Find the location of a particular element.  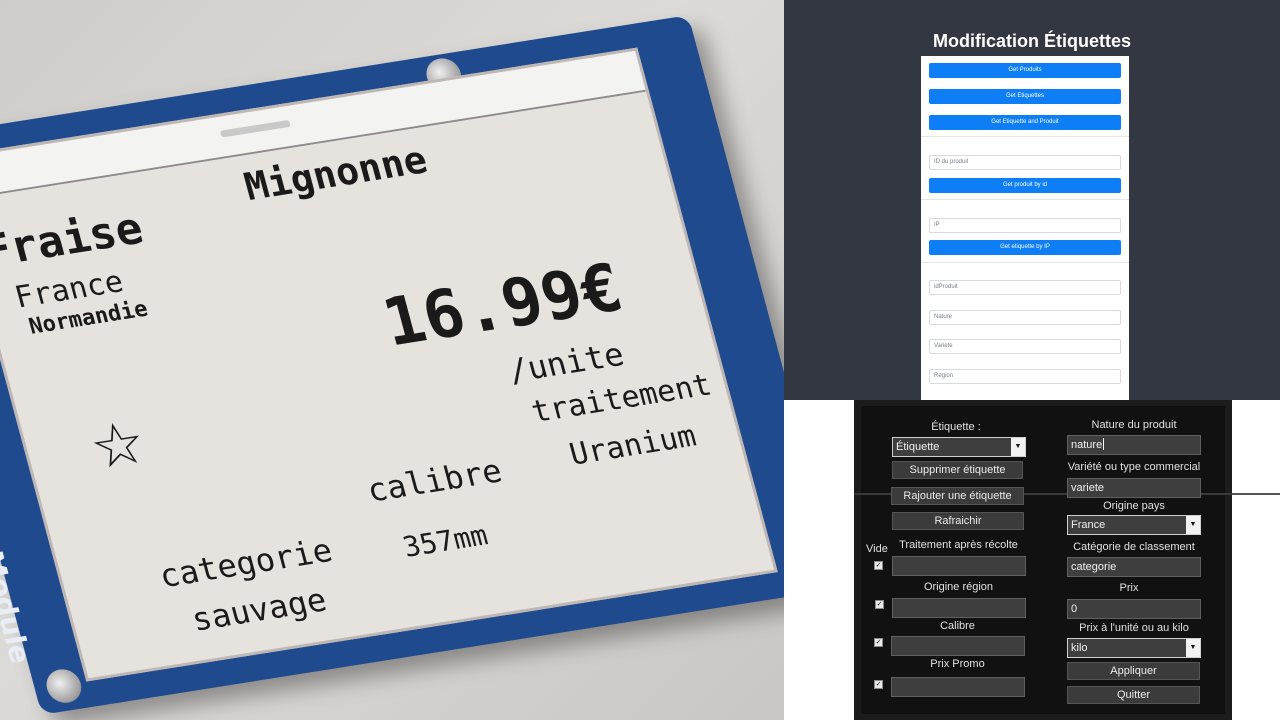

screen-slot is located at coordinates (255, 128).